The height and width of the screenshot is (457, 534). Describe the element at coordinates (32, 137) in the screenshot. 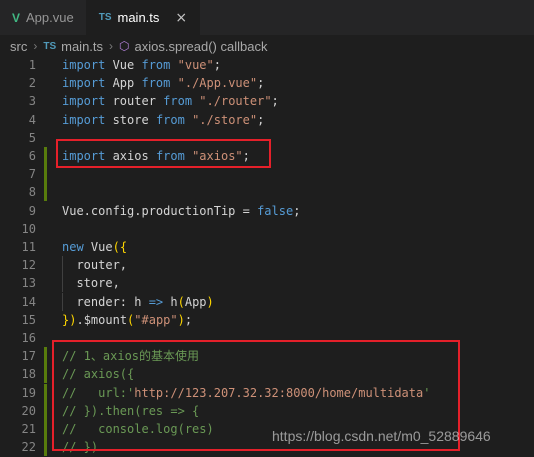

I see `line-number: 5` at that location.